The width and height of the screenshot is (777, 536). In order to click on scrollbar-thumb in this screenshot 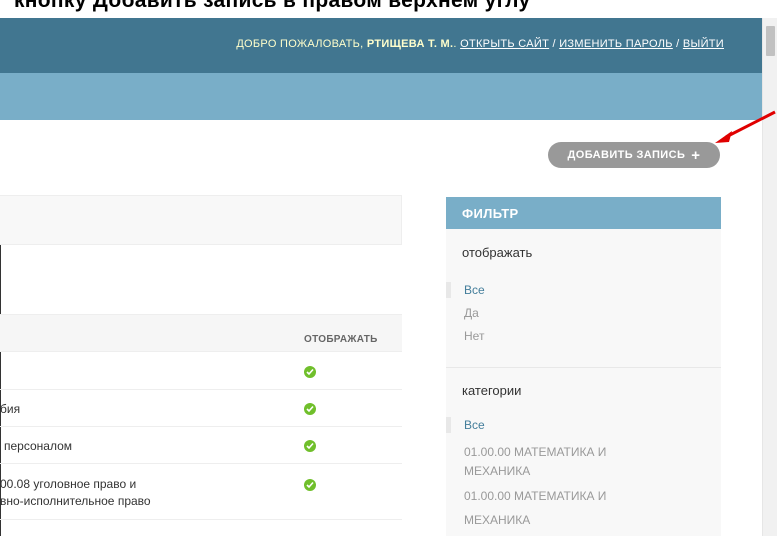, I will do `click(770, 41)`.